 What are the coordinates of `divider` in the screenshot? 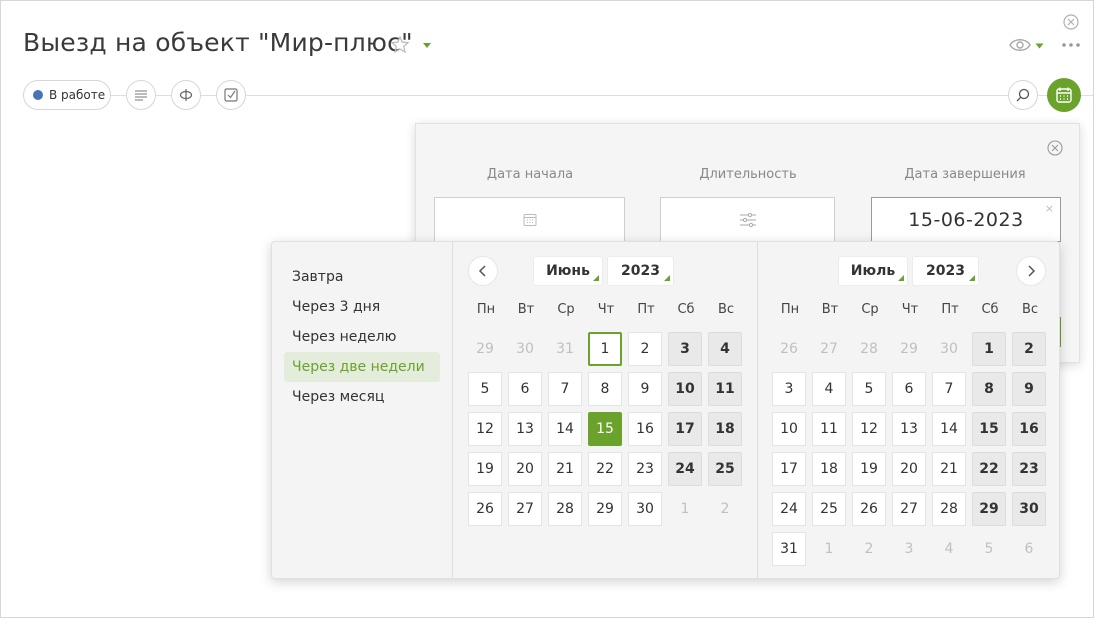 It's located at (452, 410).